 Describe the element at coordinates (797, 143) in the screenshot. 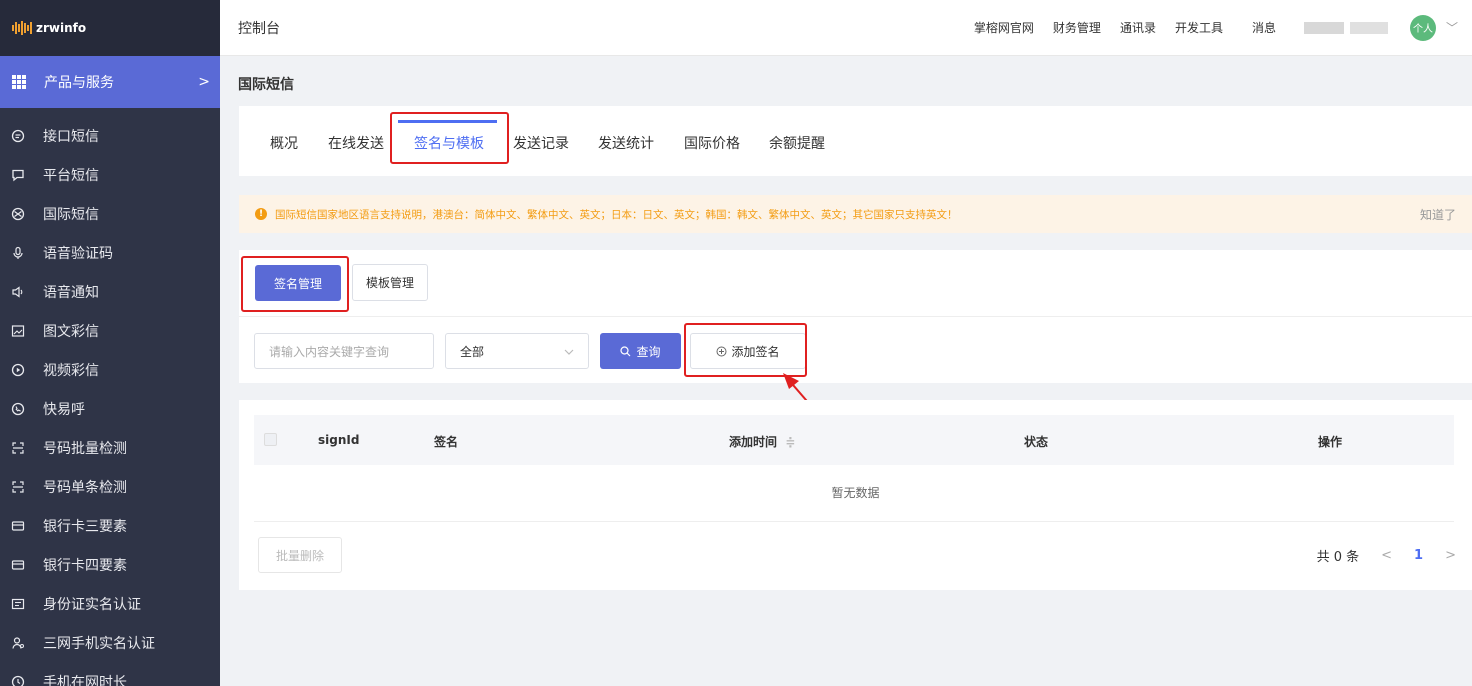

I see `tab-balance-alert: 余额提醒` at that location.